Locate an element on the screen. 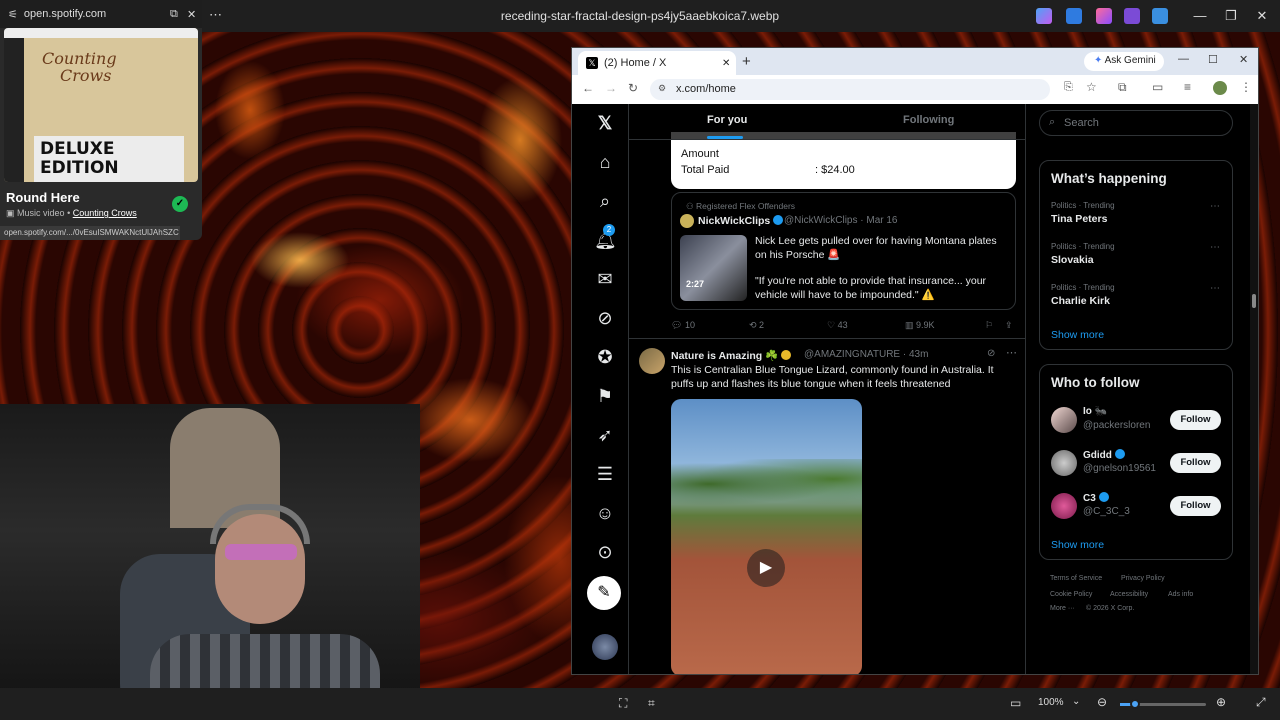  receipt-image: Amount Total Paid : $24.00 is located at coordinates (843, 160).